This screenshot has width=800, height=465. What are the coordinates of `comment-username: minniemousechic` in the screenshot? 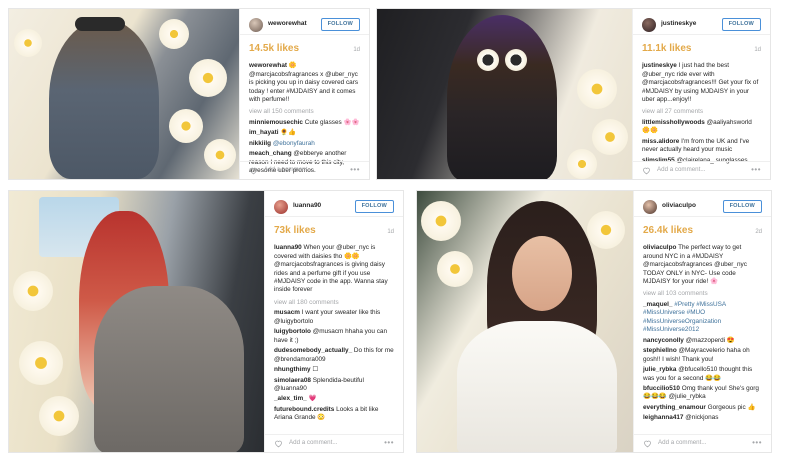 It's located at (276, 122).